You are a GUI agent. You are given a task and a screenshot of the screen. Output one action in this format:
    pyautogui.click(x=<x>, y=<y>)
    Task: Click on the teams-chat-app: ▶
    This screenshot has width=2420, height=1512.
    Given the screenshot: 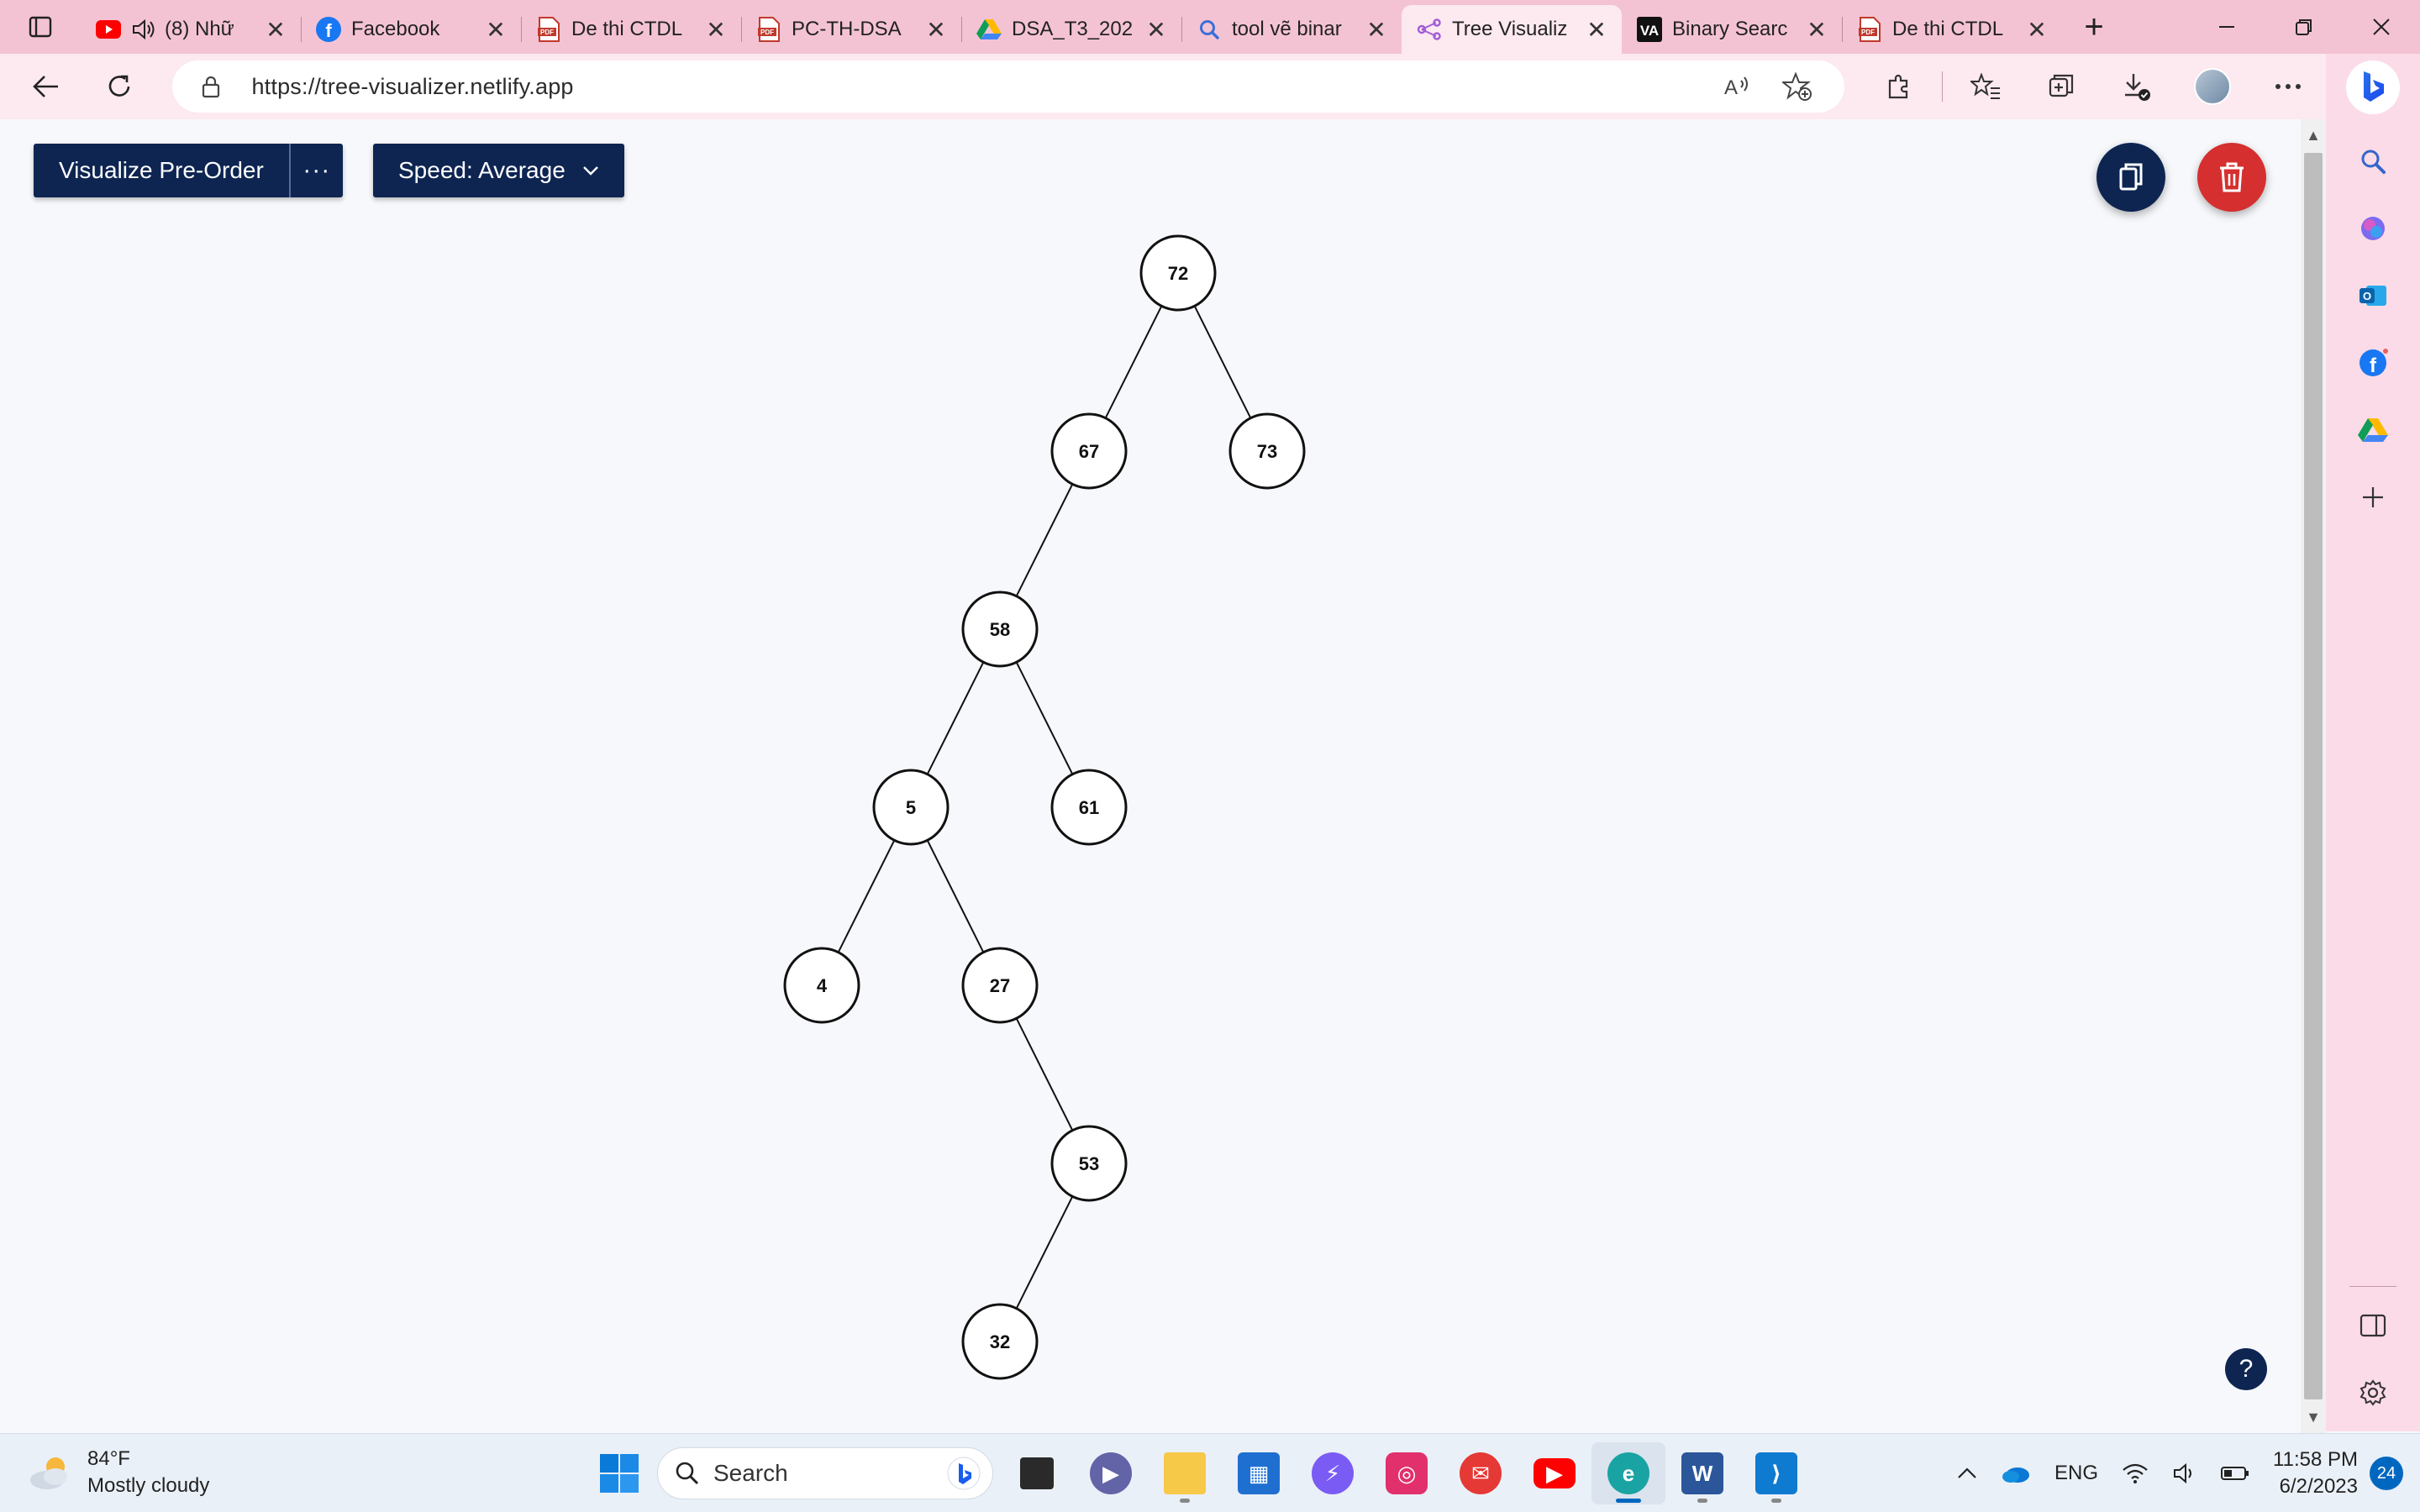 What is the action you would take?
    pyautogui.click(x=1111, y=1473)
    